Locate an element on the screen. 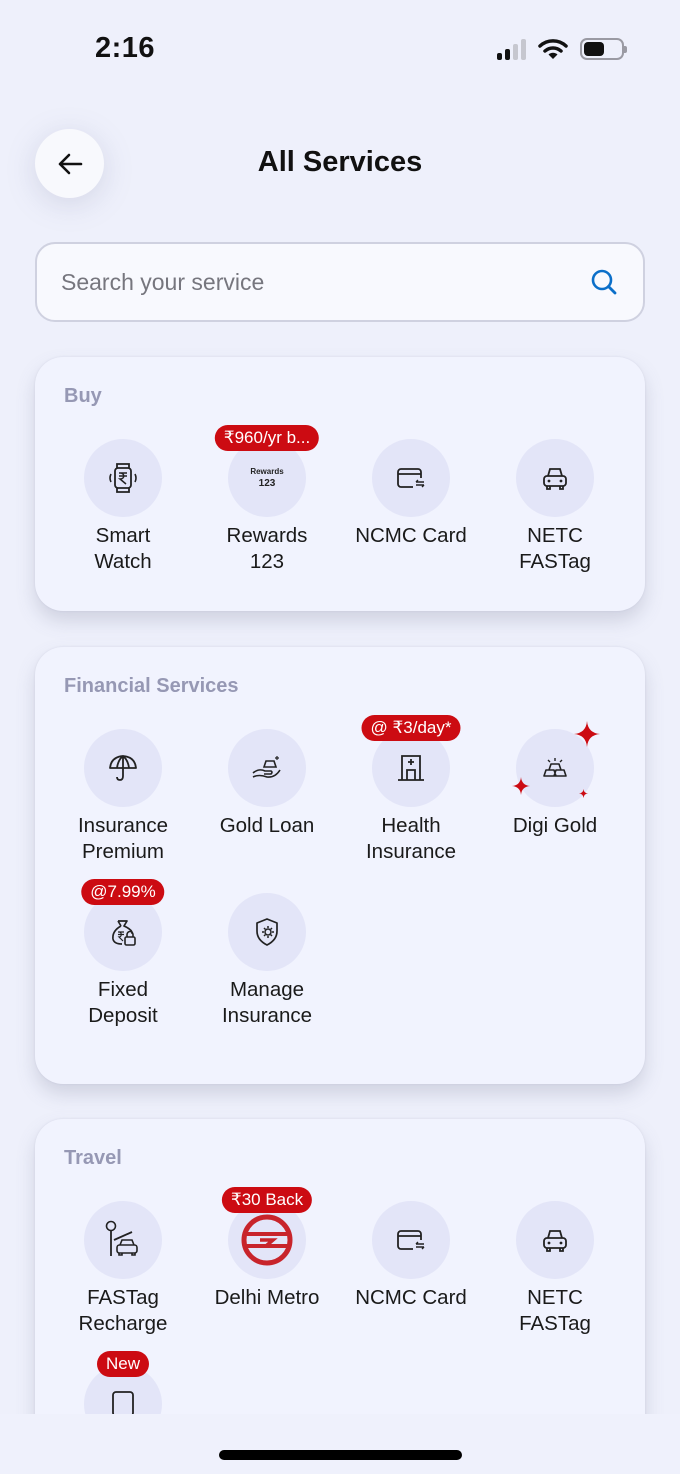 The image size is (680, 1474). service-ncmc-card-travel: NCMC Card is located at coordinates (411, 1269).